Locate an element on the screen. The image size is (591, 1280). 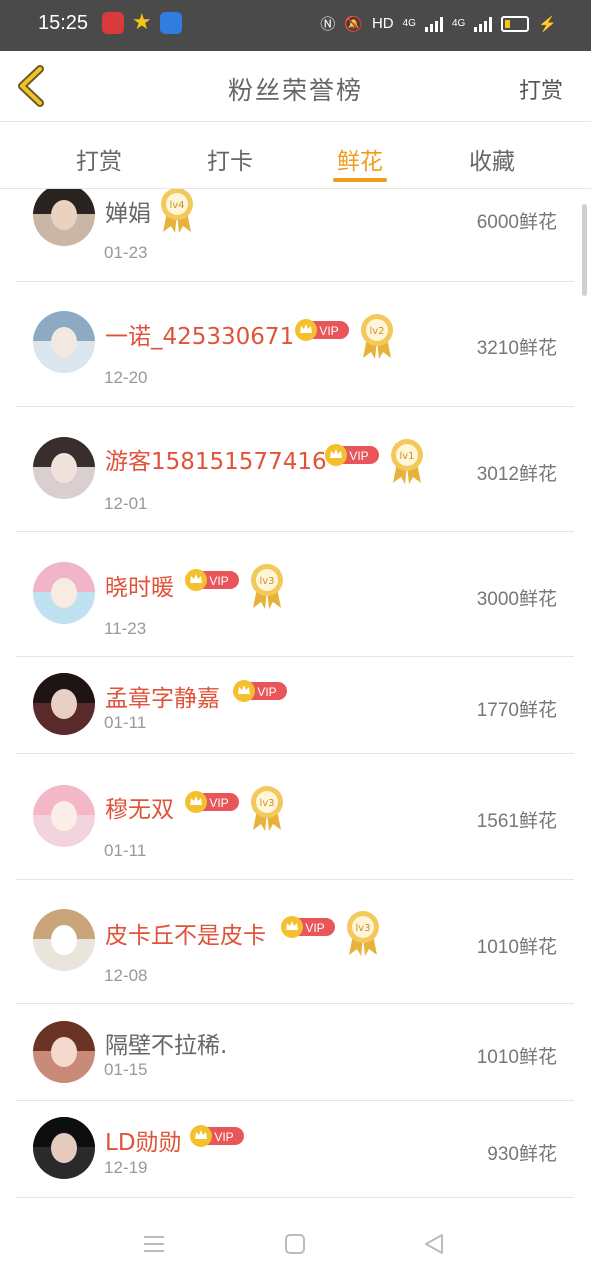
fan-name: 隔壁不拉稀. is located at coordinates (166, 1046).